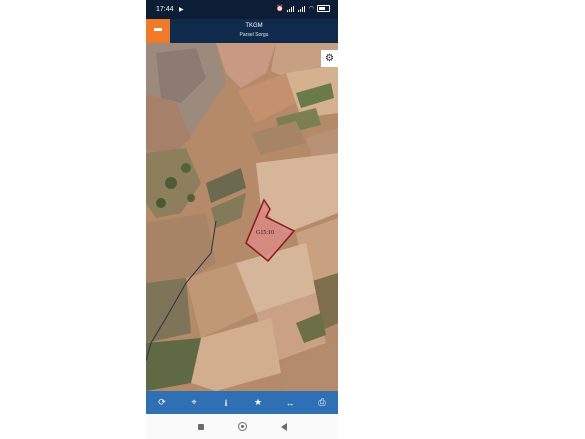  I want to click on info-button: i, so click(226, 403).